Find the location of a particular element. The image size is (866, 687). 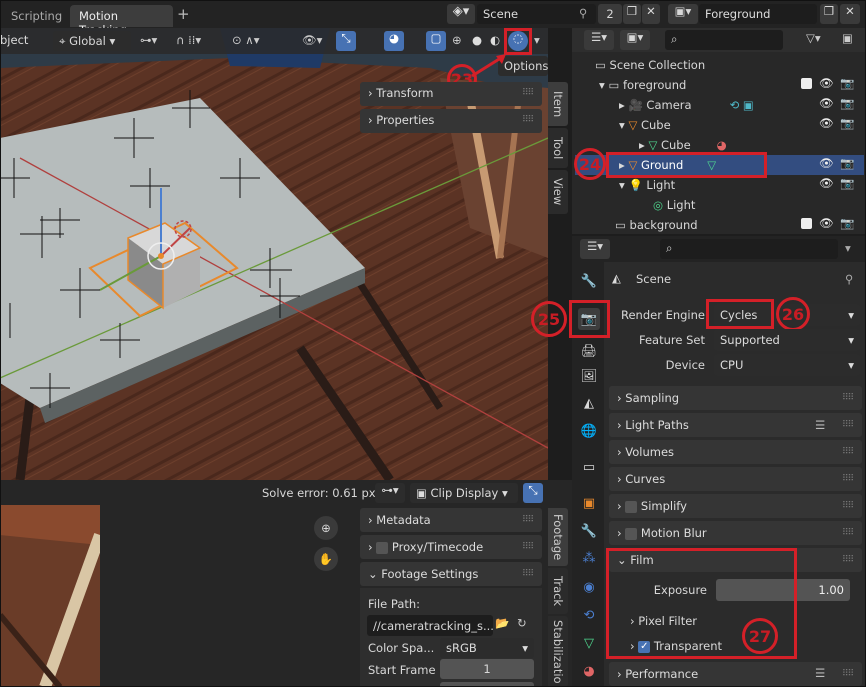

tab-motion-tracking: Motion Tracking is located at coordinates (121, 21).